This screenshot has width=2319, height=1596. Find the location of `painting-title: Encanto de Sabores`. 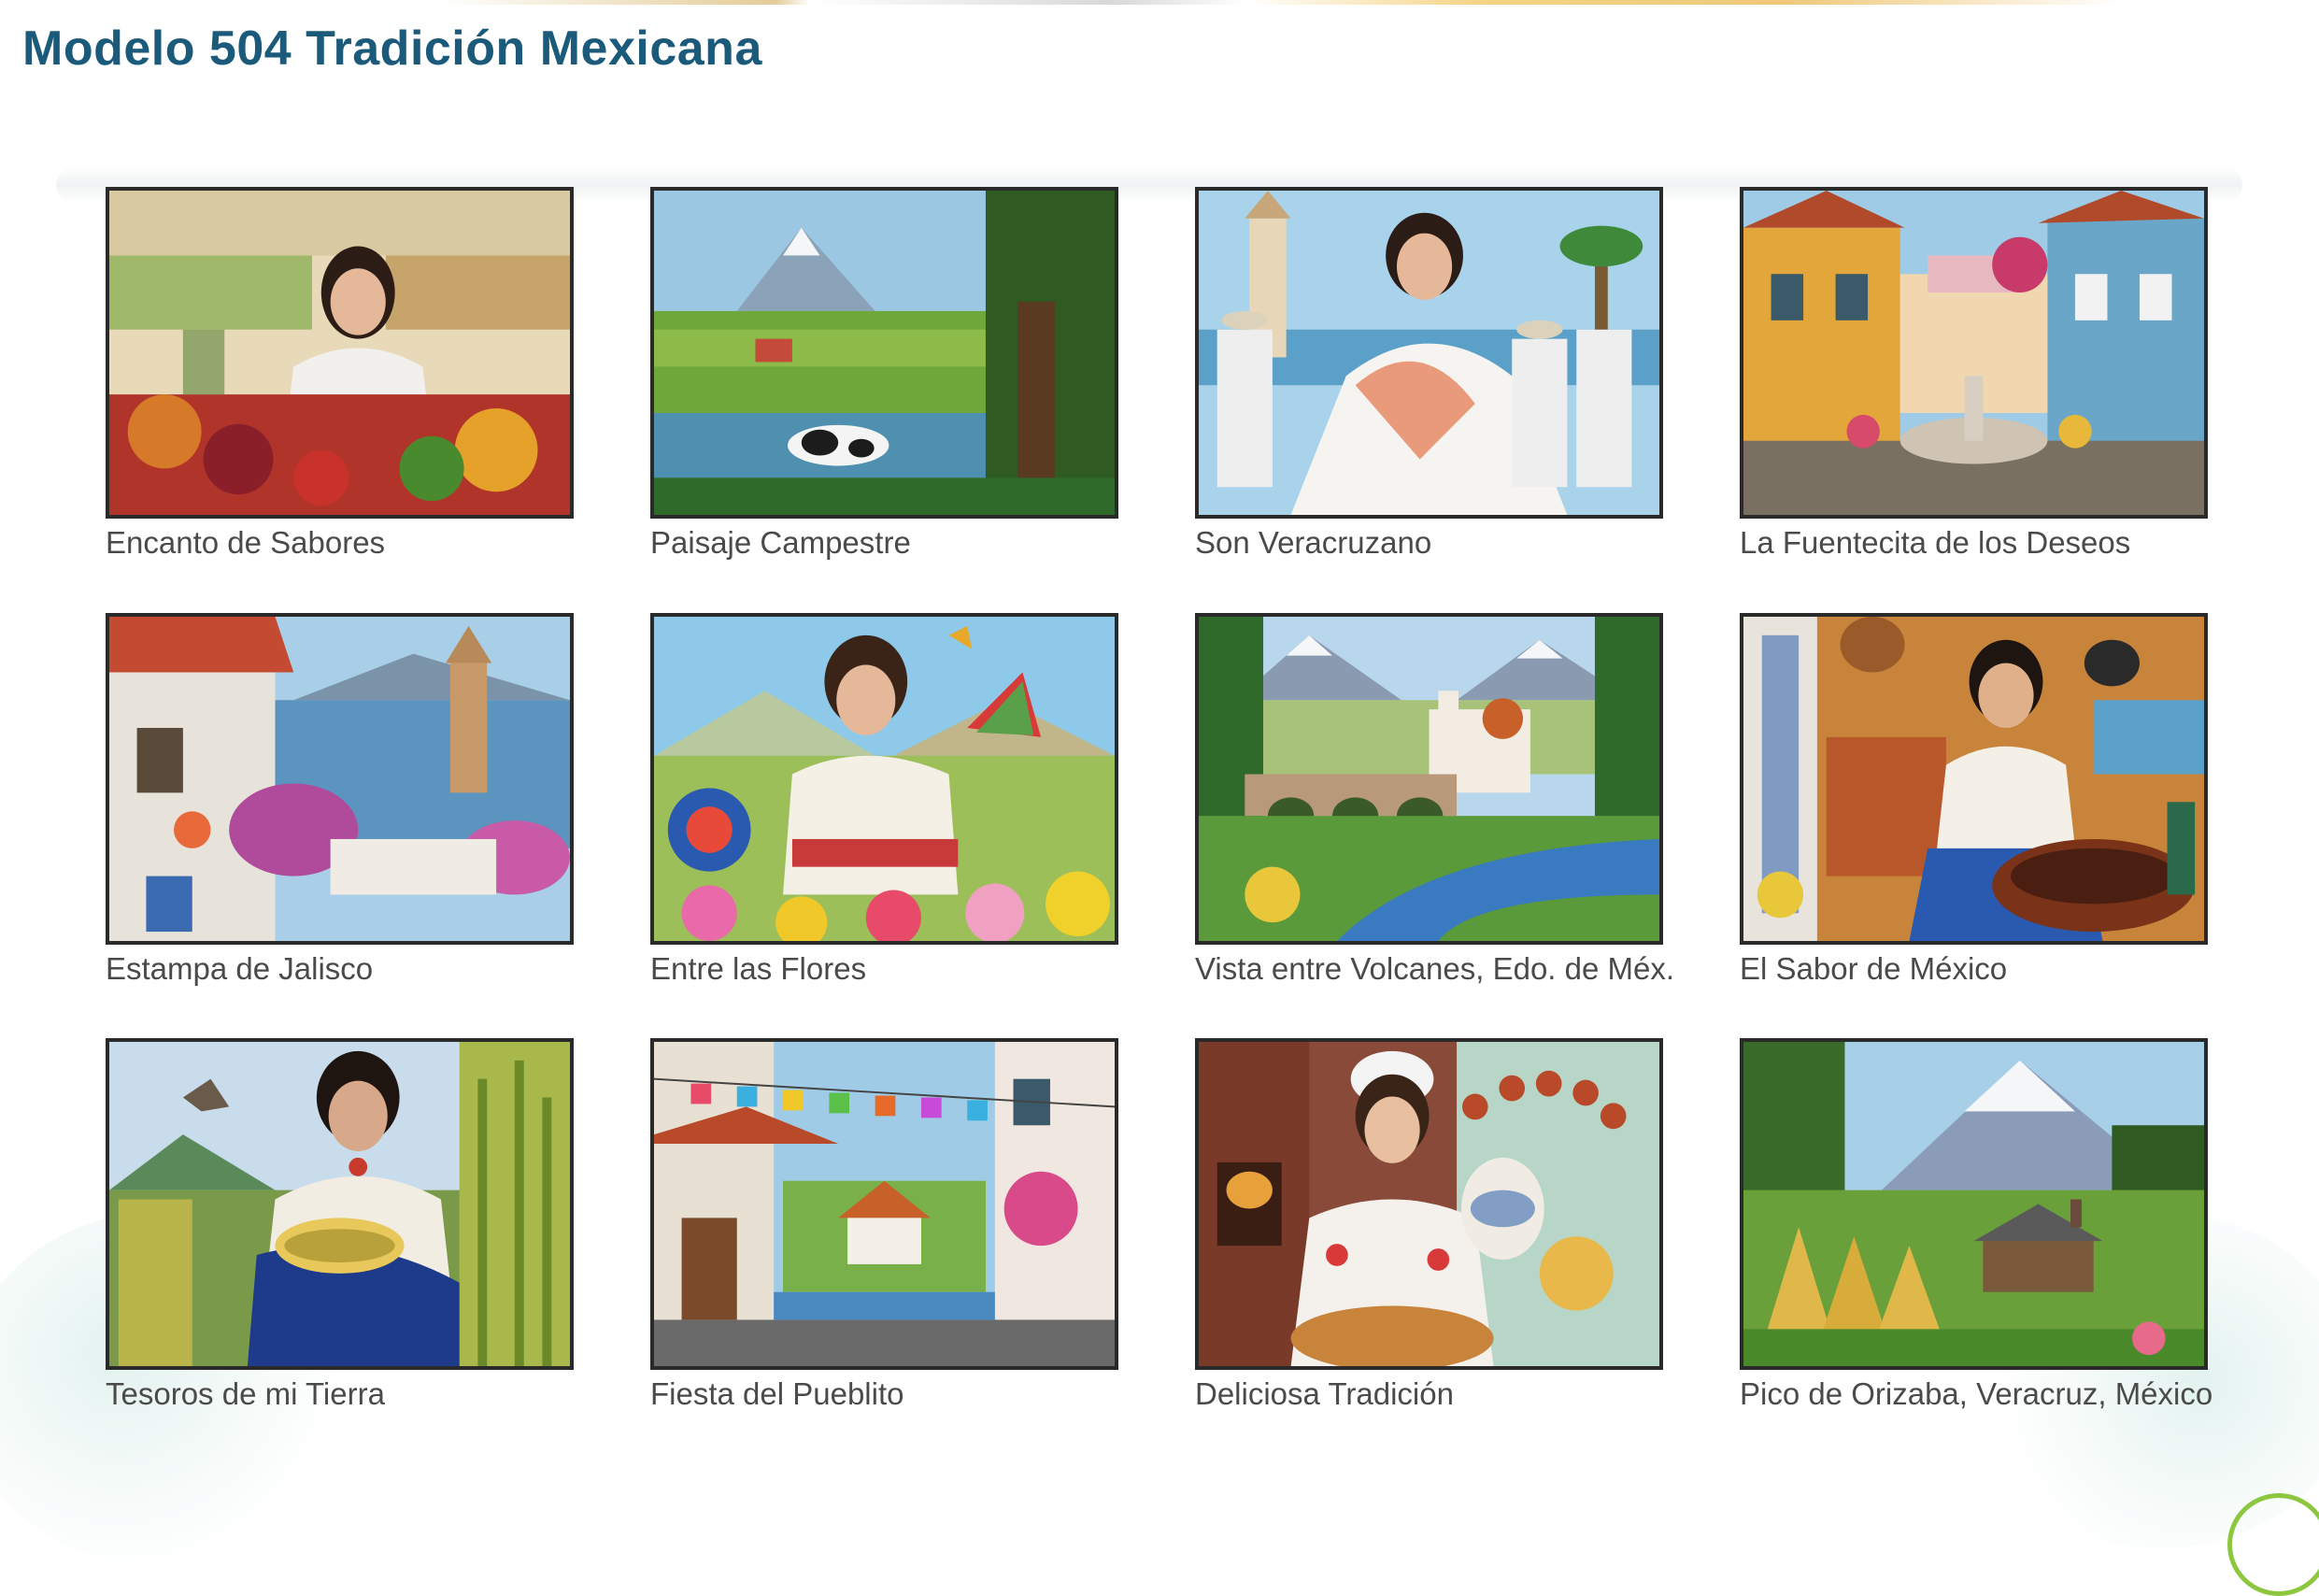

painting-title: Encanto de Sabores is located at coordinates (246, 542).